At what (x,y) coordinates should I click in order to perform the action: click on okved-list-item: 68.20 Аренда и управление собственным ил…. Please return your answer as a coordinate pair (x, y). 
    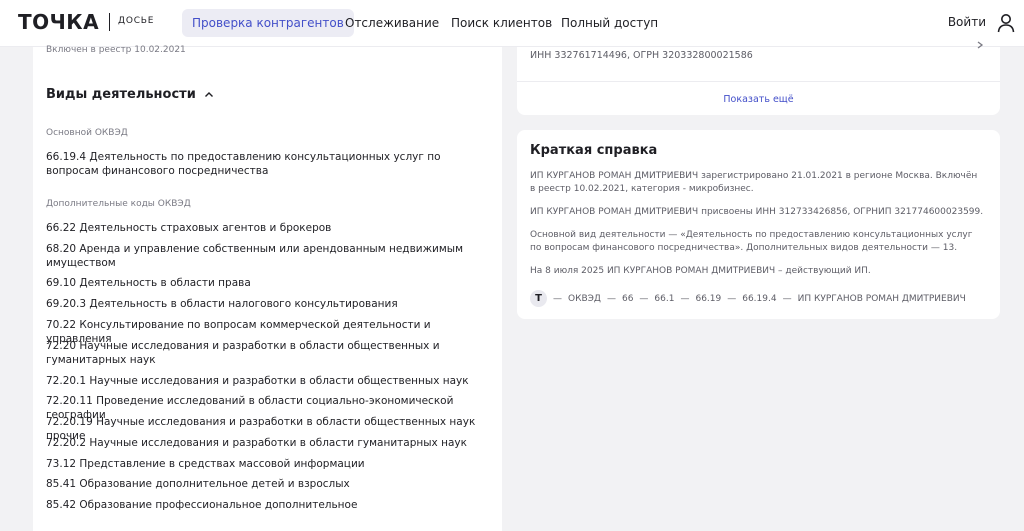
    Looking at the image, I should click on (254, 256).